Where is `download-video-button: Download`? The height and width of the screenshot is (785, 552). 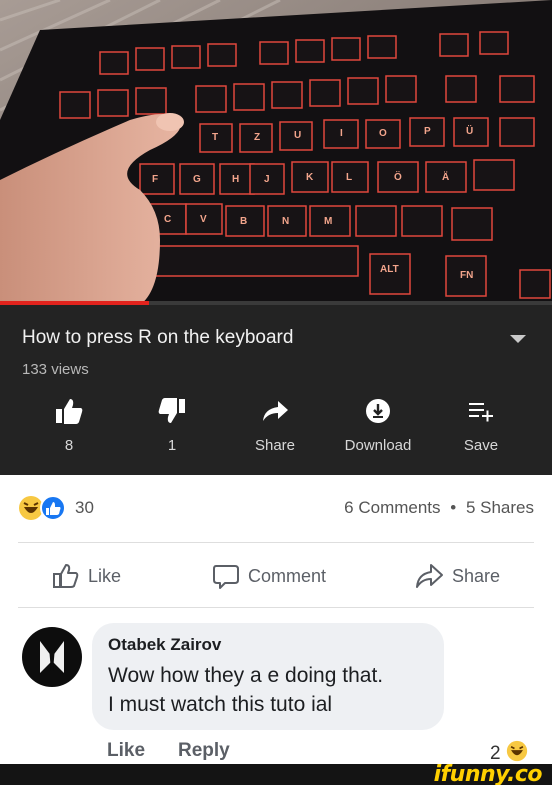 download-video-button: Download is located at coordinates (378, 425).